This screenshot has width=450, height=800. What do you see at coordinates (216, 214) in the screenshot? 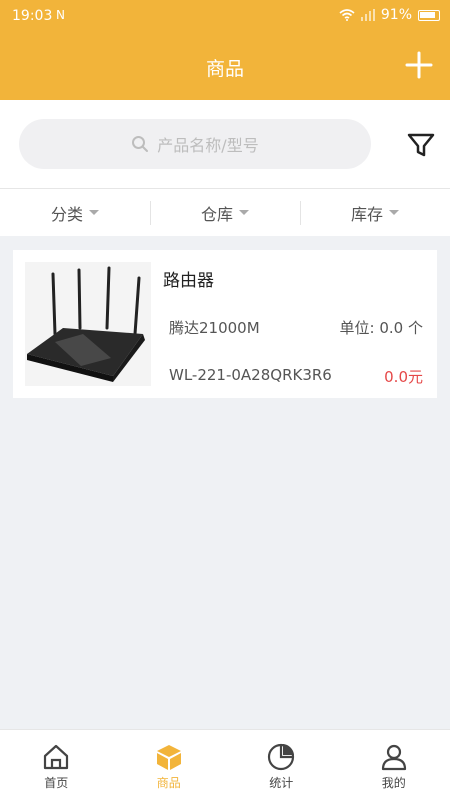
I see `tab-label: 仓库` at bounding box center [216, 214].